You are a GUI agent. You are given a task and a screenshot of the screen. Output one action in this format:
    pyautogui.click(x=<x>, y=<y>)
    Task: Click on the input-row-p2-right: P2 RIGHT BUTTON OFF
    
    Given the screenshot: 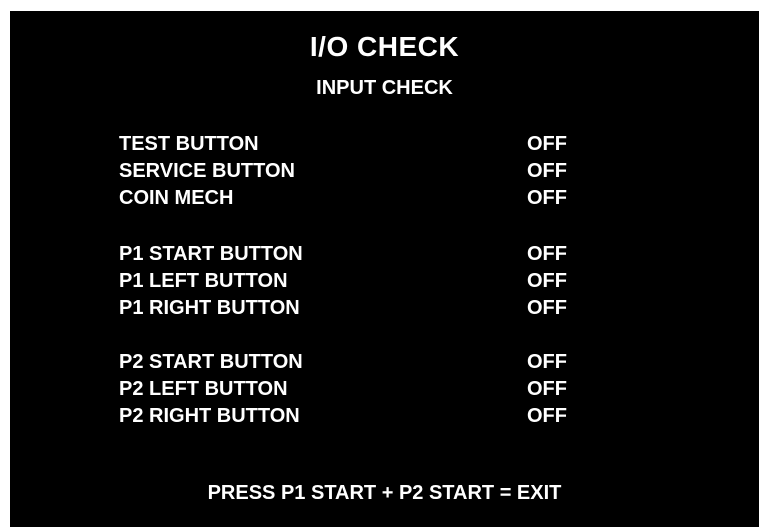 What is the action you would take?
    pyautogui.click(x=399, y=416)
    